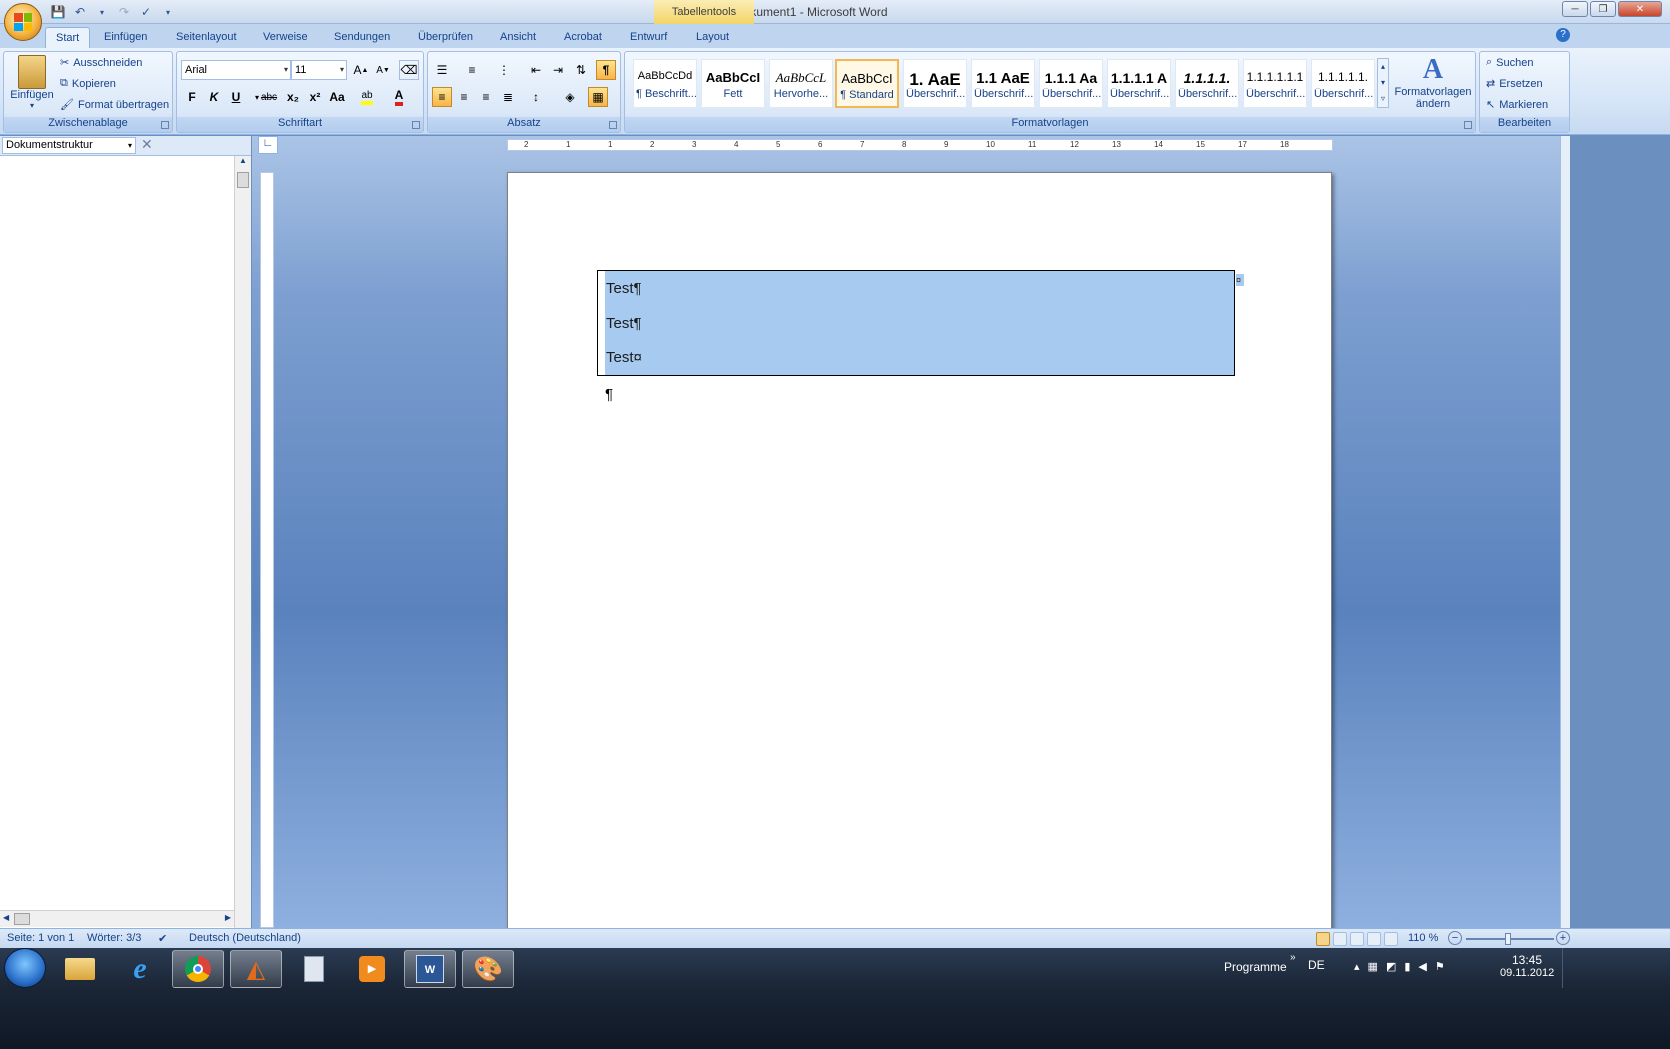  What do you see at coordinates (101, 63) in the screenshot?
I see `cut-button: ✂ Ausschneiden` at bounding box center [101, 63].